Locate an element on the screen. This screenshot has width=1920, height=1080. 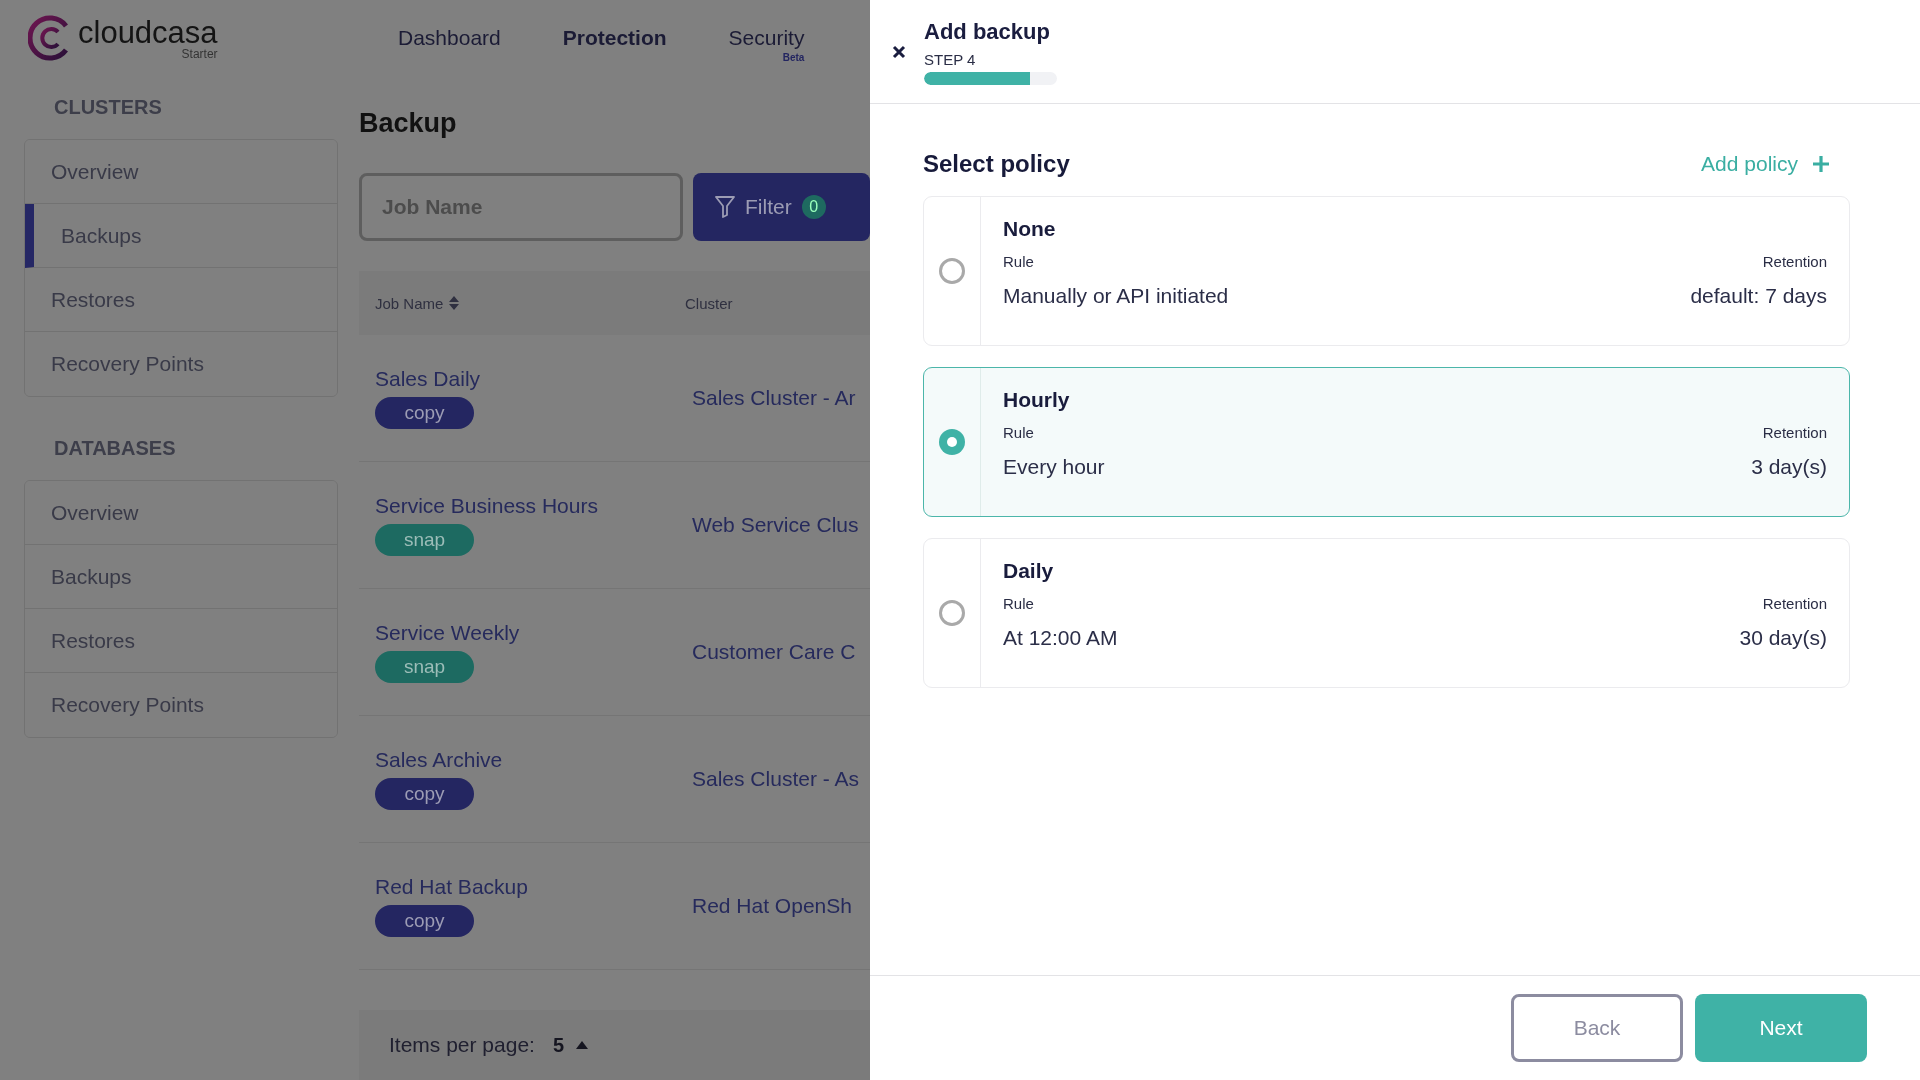
policy-name: Daily is located at coordinates (1029, 571).